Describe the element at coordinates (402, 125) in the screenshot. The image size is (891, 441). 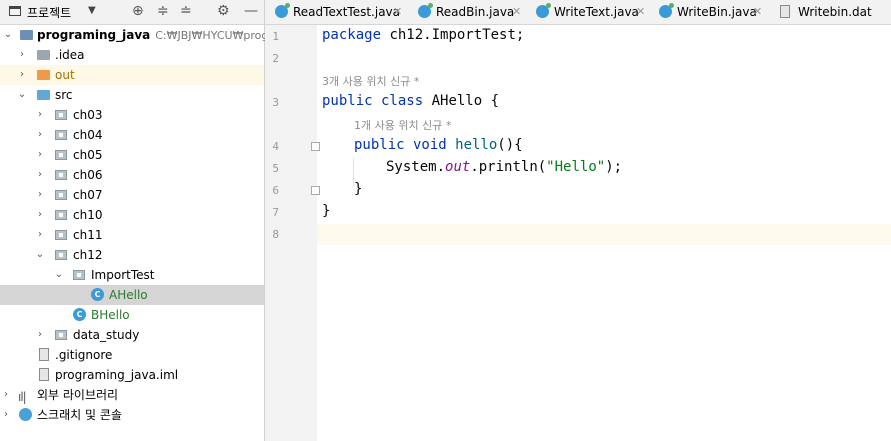
I see `usages-hint: 1개 사용 위치 신규 *` at that location.